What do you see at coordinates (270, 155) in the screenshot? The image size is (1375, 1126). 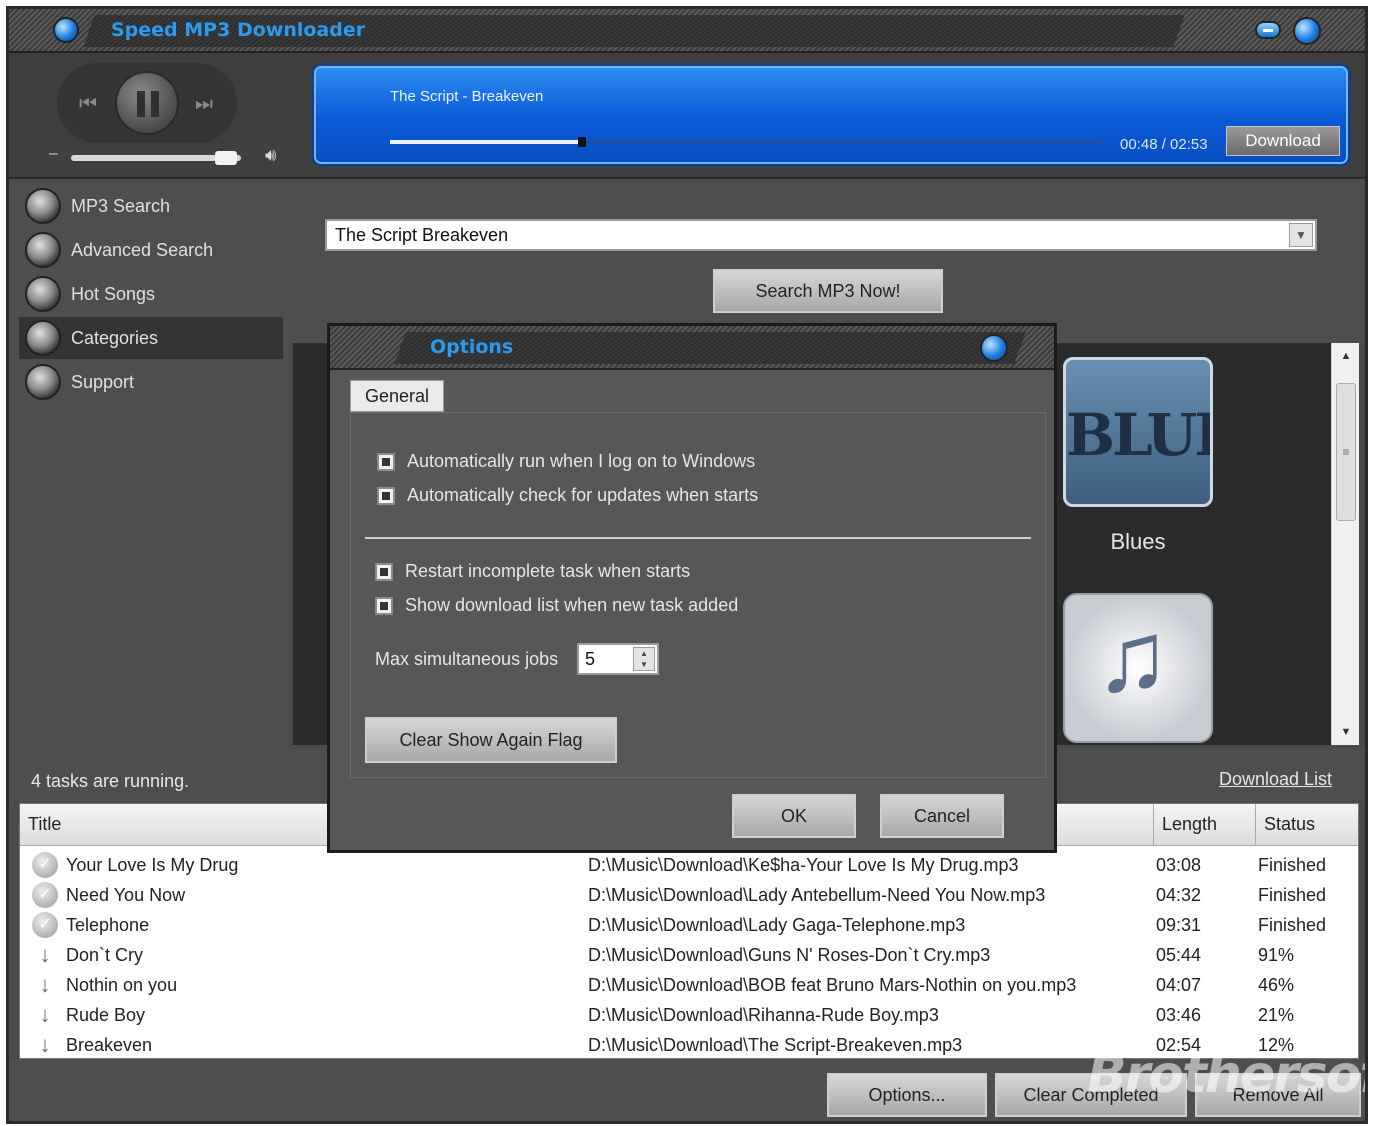 I see `speaker-icon: 🔊︎` at bounding box center [270, 155].